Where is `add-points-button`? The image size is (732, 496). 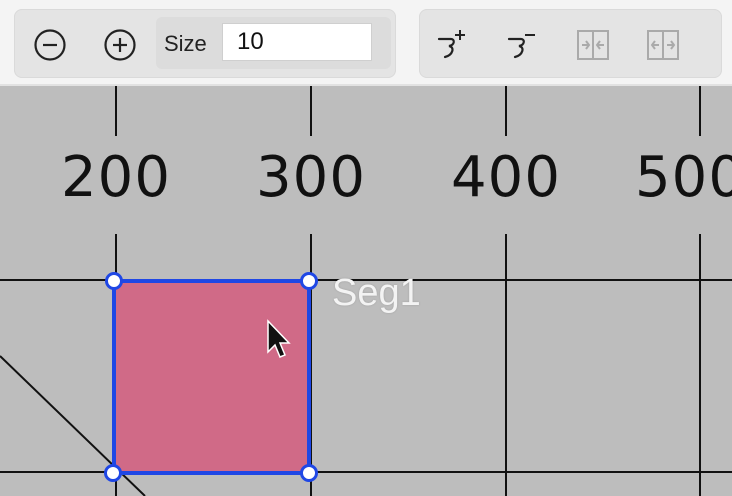 add-points-button is located at coordinates (453, 45).